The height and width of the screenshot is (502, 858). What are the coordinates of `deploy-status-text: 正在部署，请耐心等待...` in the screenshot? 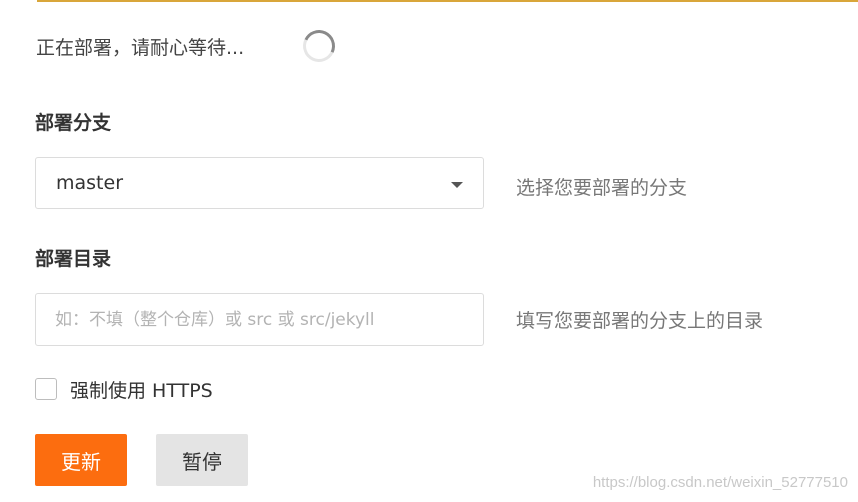 It's located at (140, 47).